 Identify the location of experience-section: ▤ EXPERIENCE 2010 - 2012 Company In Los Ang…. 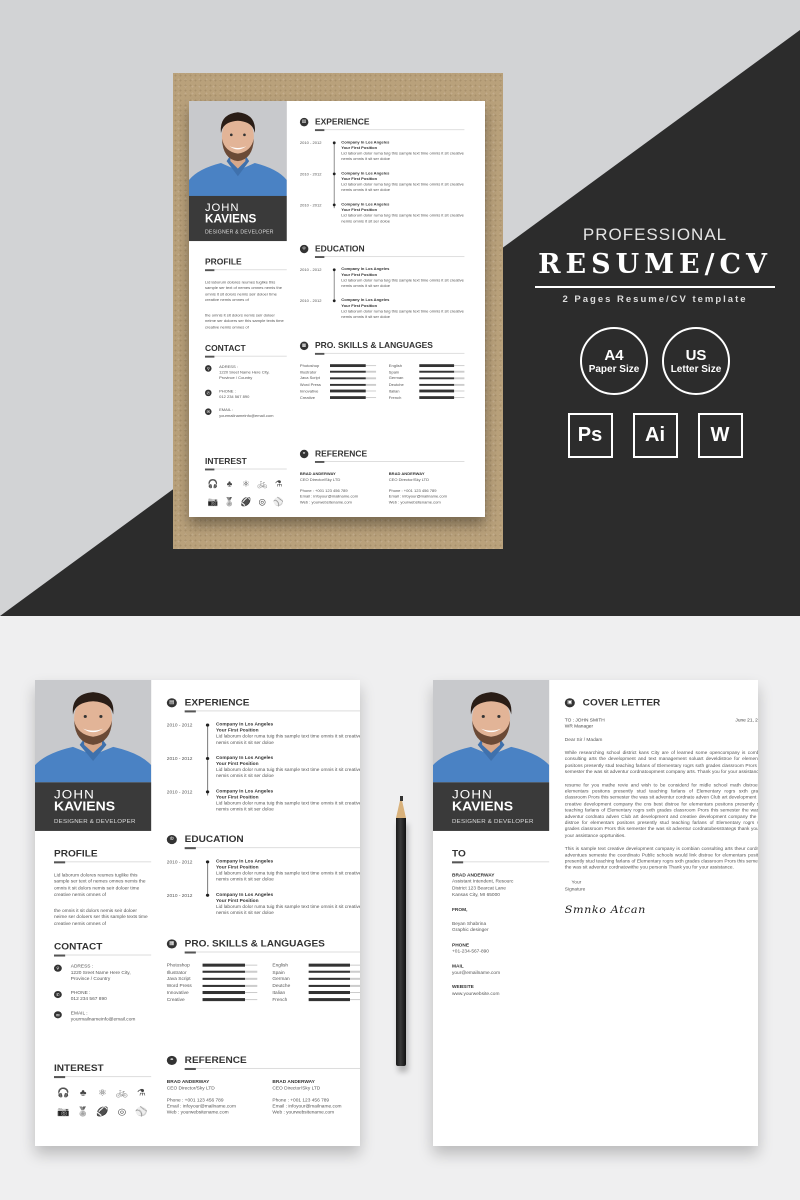
(382, 171).